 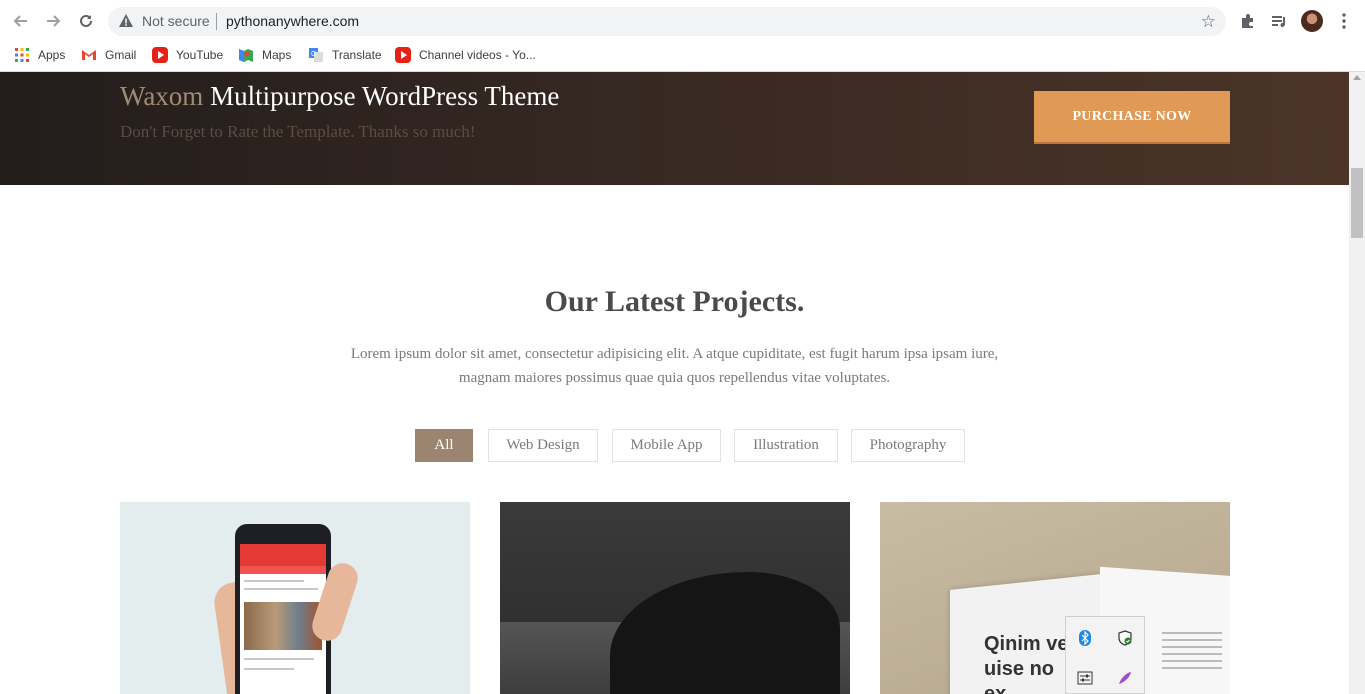 What do you see at coordinates (357, 55) in the screenshot?
I see `bookmark-label: Translate` at bounding box center [357, 55].